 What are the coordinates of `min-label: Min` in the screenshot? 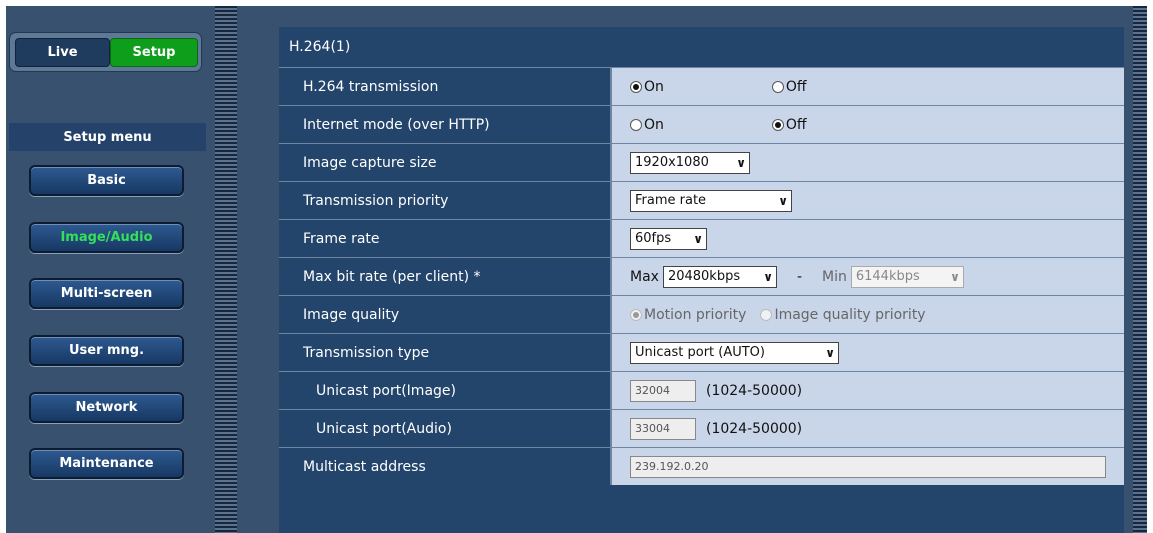 It's located at (834, 276).